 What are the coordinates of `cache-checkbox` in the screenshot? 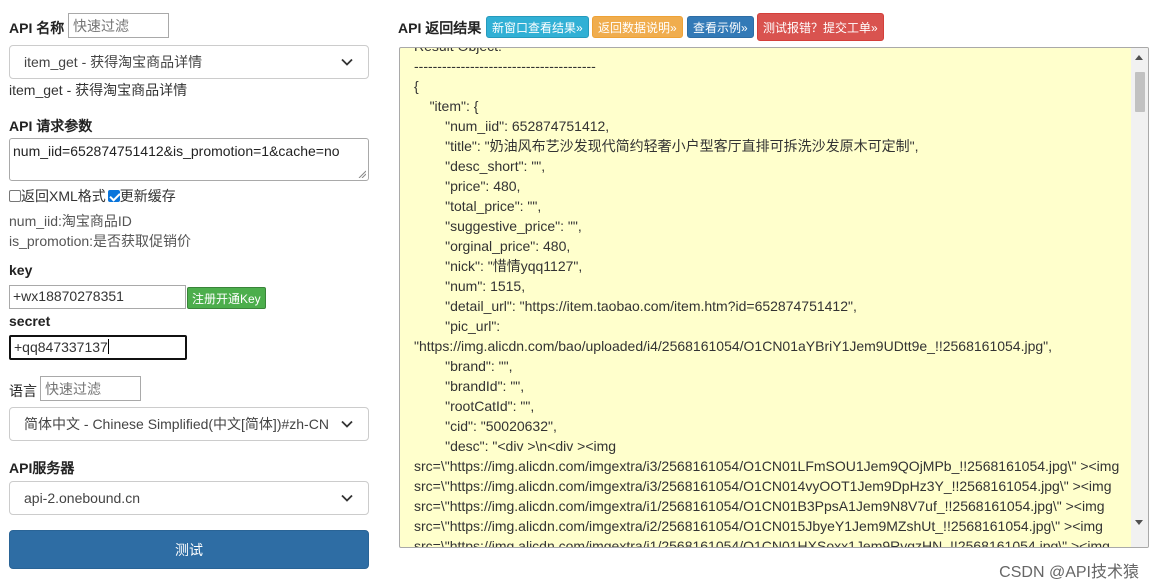 It's located at (113, 196).